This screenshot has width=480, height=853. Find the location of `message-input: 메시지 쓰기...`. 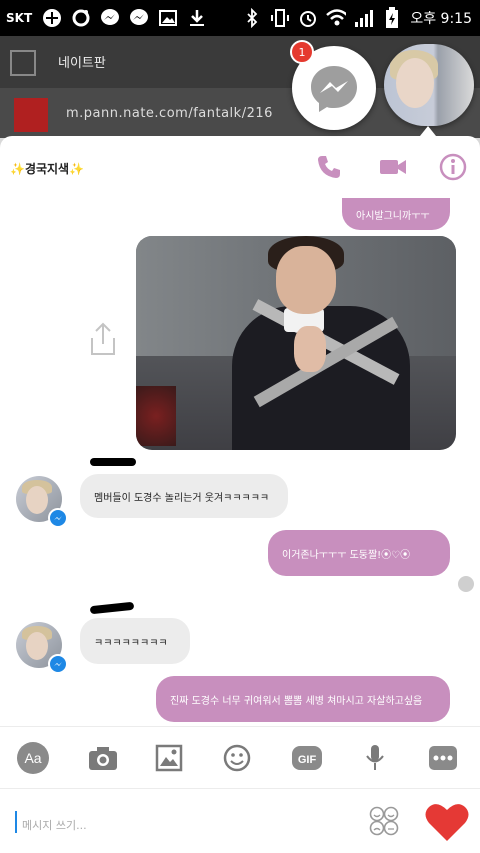

message-input: 메시지 쓰기... is located at coordinates (54, 825).